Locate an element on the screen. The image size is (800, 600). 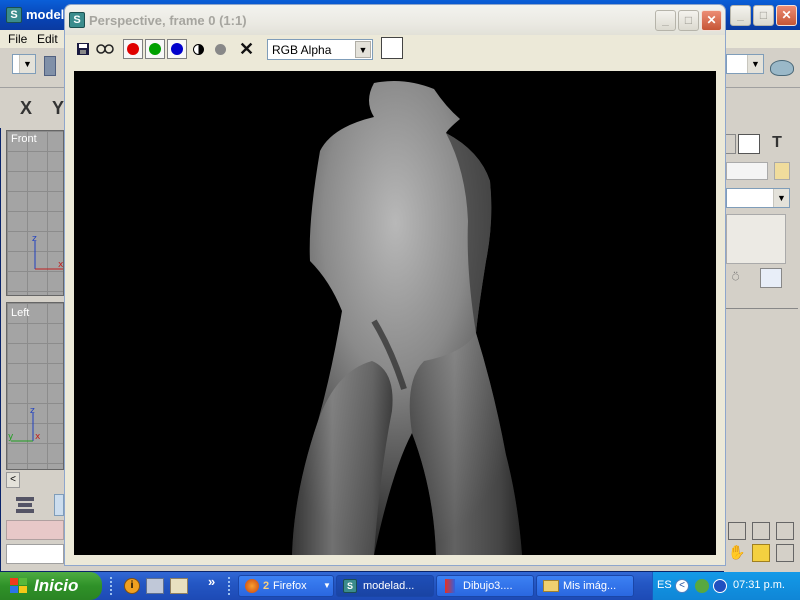
green-channel-toggle is located at coordinates (155, 49).